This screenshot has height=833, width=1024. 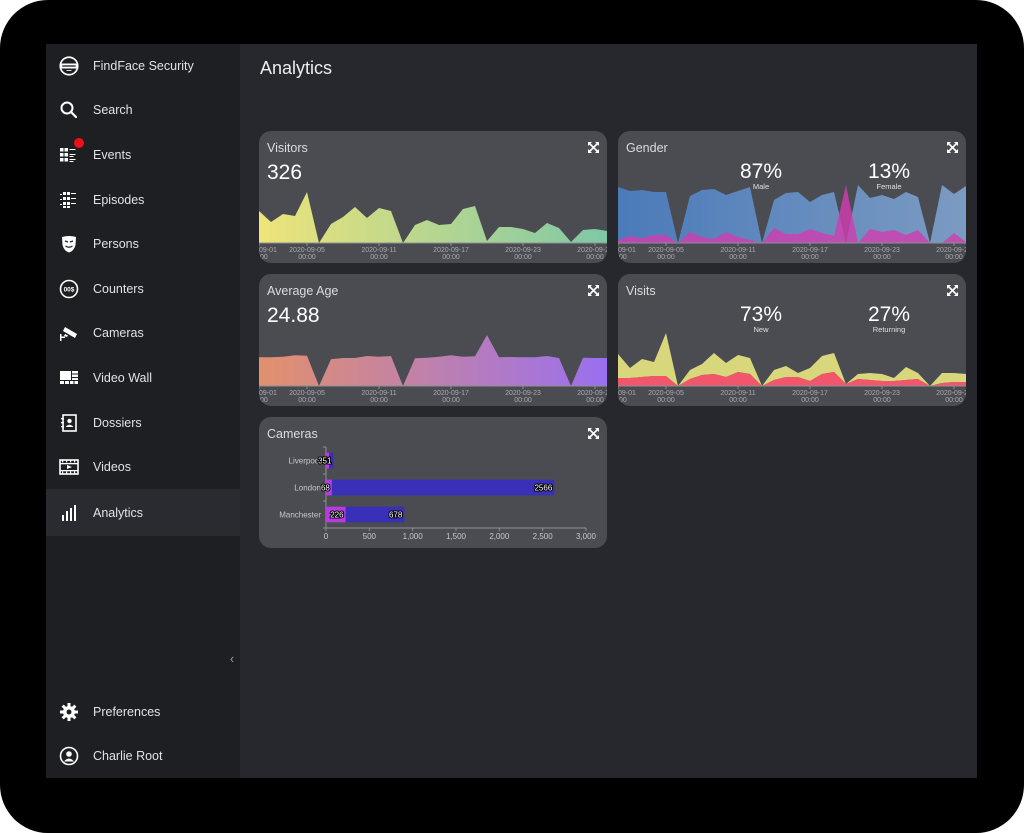 What do you see at coordinates (143, 333) in the screenshot?
I see `sidebar-item-cameras: Cameras` at bounding box center [143, 333].